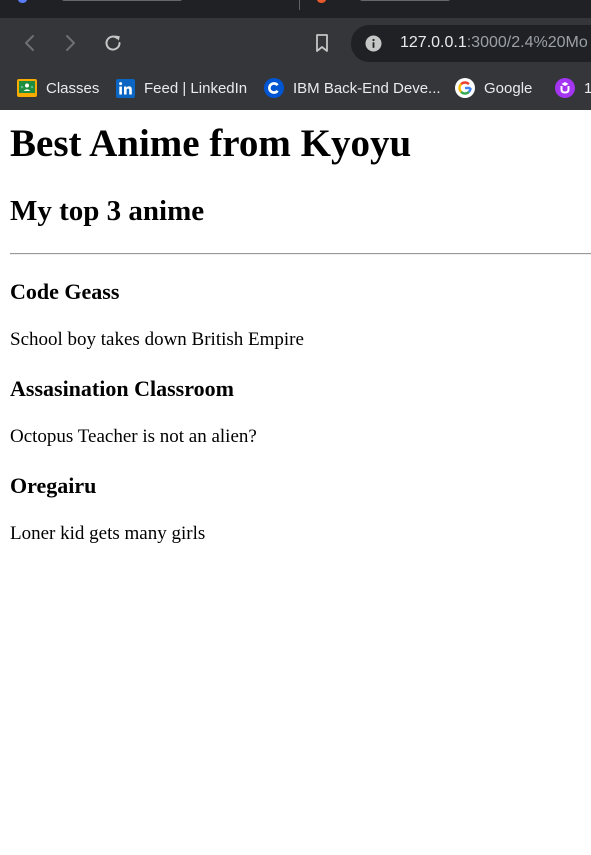  What do you see at coordinates (65, 291) in the screenshot?
I see `anime-title: Code Geass` at bounding box center [65, 291].